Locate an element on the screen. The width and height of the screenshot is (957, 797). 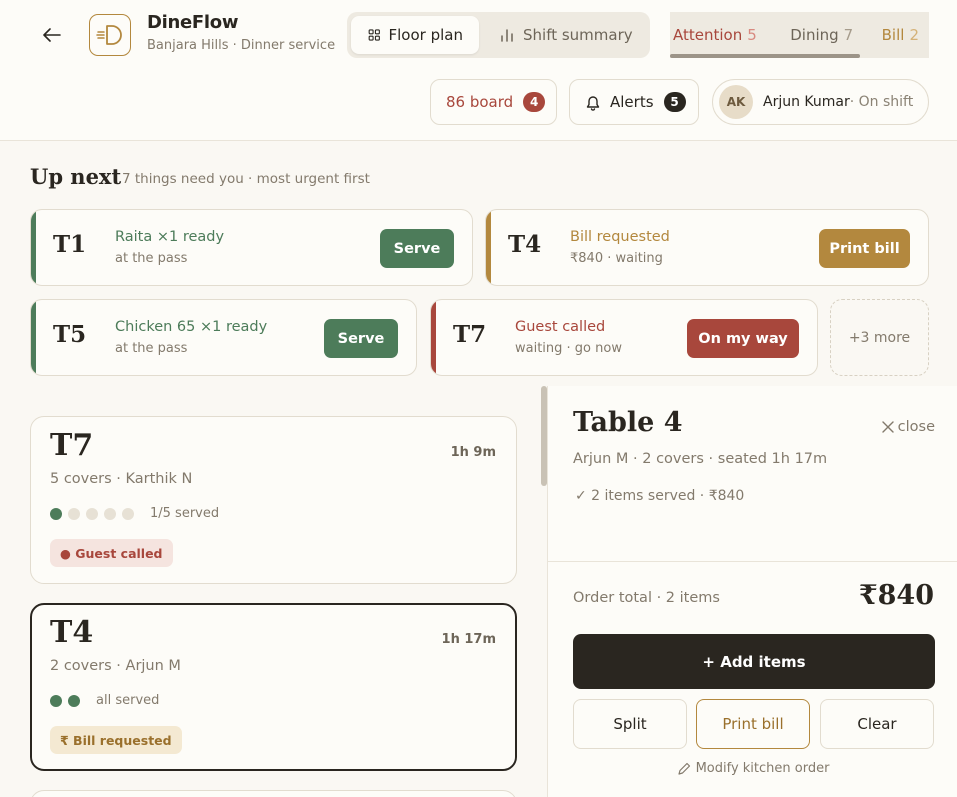
task-title: Chicken 65 ×1 ready is located at coordinates (191, 327).